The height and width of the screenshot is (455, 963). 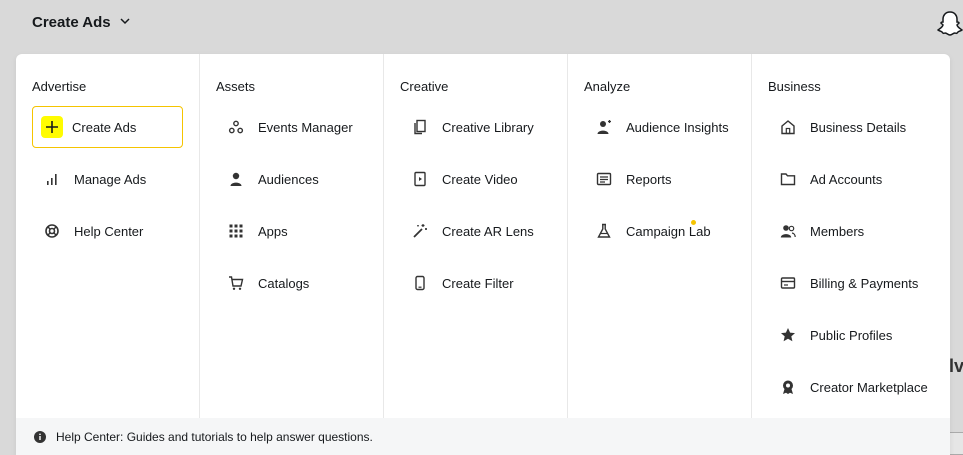 What do you see at coordinates (420, 179) in the screenshot?
I see `video-icon` at bounding box center [420, 179].